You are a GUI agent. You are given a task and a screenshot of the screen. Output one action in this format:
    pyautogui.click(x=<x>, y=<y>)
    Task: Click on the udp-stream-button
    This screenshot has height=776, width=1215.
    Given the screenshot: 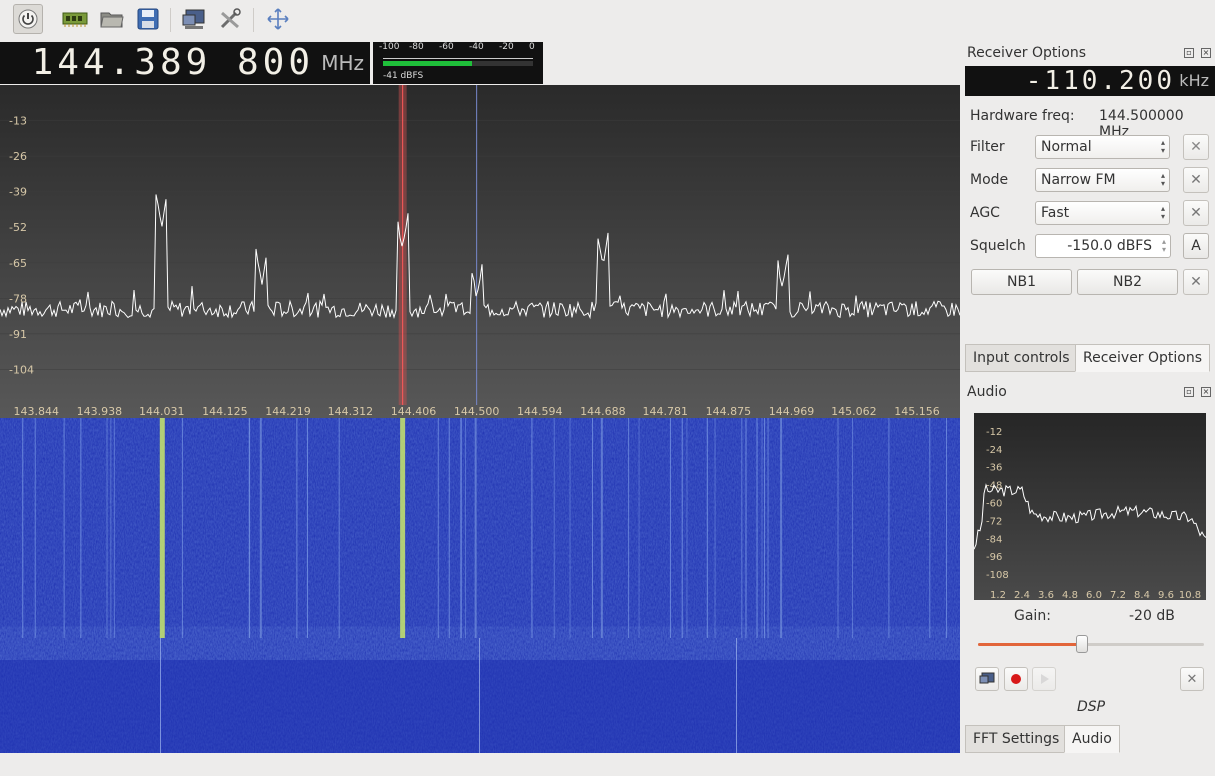 What is the action you would take?
    pyautogui.click(x=987, y=679)
    